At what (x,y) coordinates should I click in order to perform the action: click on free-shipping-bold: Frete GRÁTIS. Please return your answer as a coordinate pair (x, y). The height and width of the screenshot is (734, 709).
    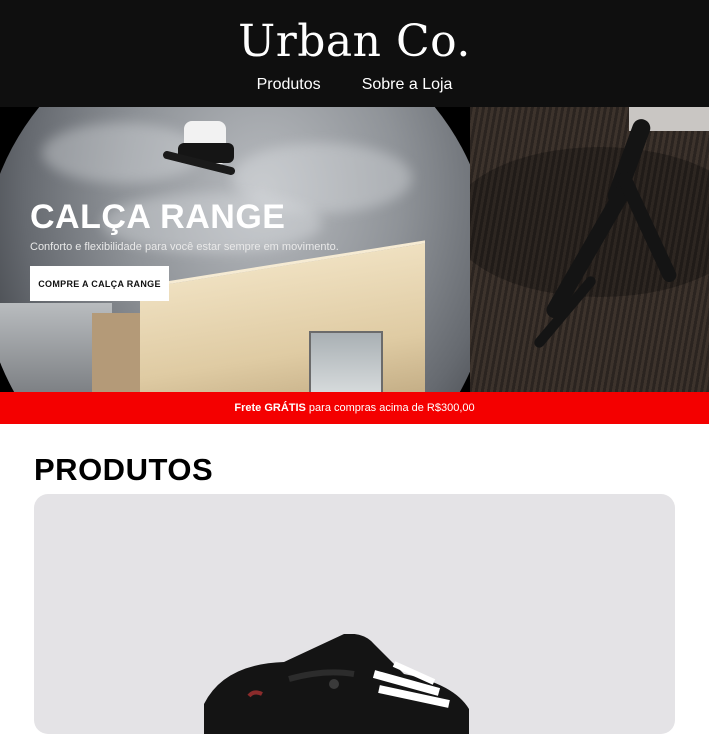
    Looking at the image, I should click on (270, 408).